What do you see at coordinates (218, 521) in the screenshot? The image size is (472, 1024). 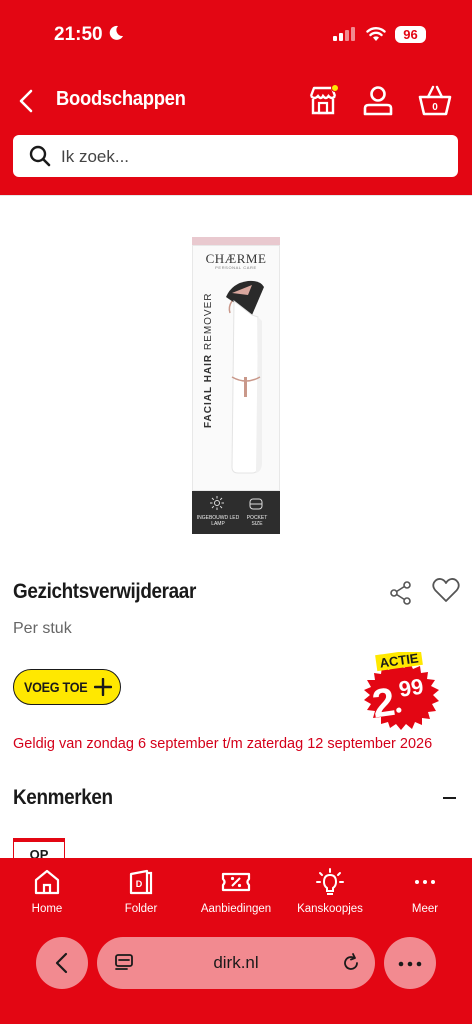 I see `feature-label-led: INGEBOUWD LED LAMP` at bounding box center [218, 521].